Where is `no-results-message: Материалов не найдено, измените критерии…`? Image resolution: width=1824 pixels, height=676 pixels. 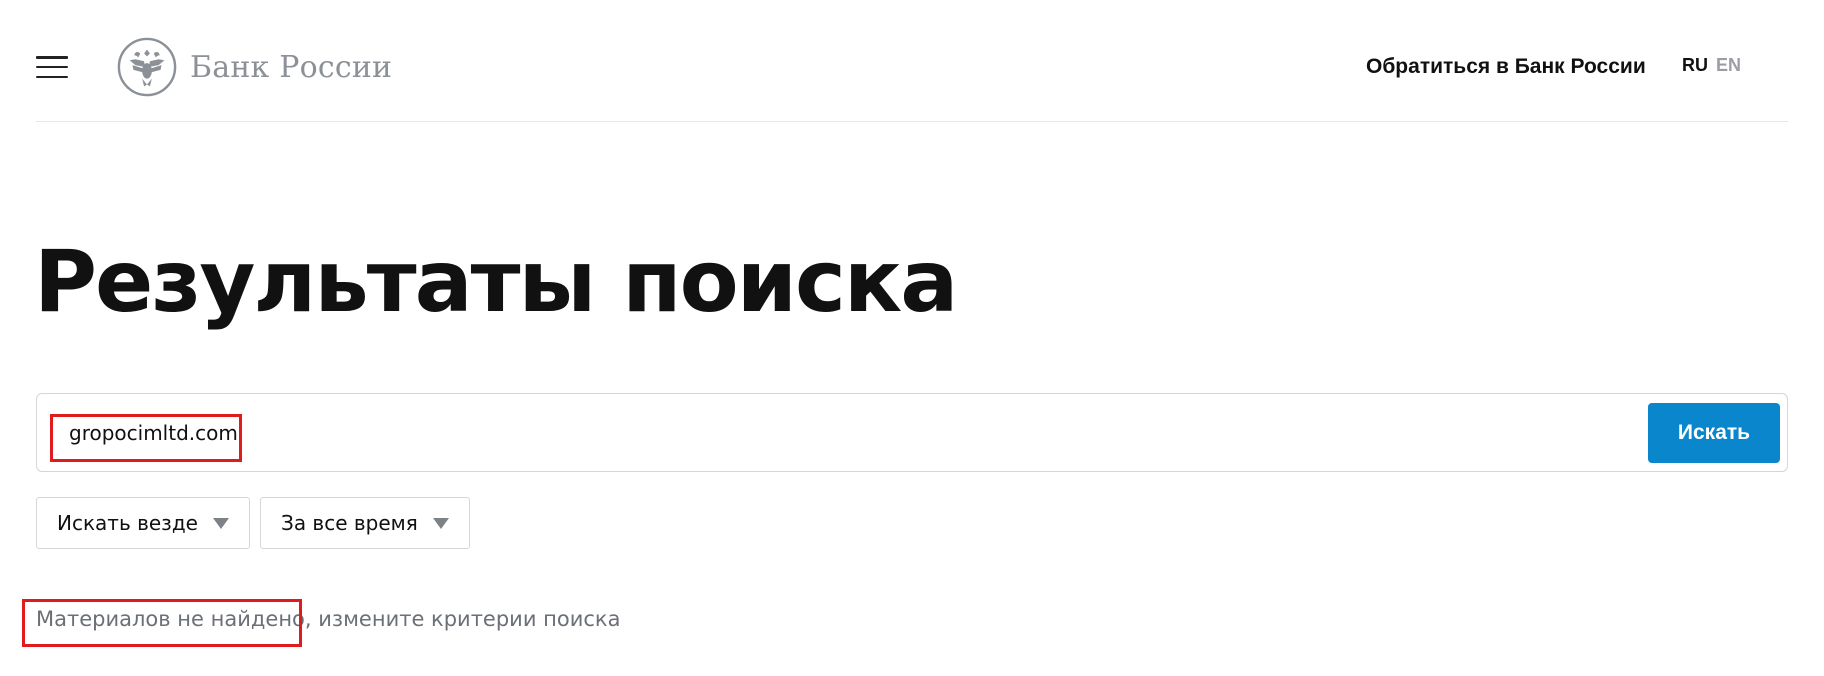
no-results-message: Материалов не найдено, измените критерии… is located at coordinates (328, 619).